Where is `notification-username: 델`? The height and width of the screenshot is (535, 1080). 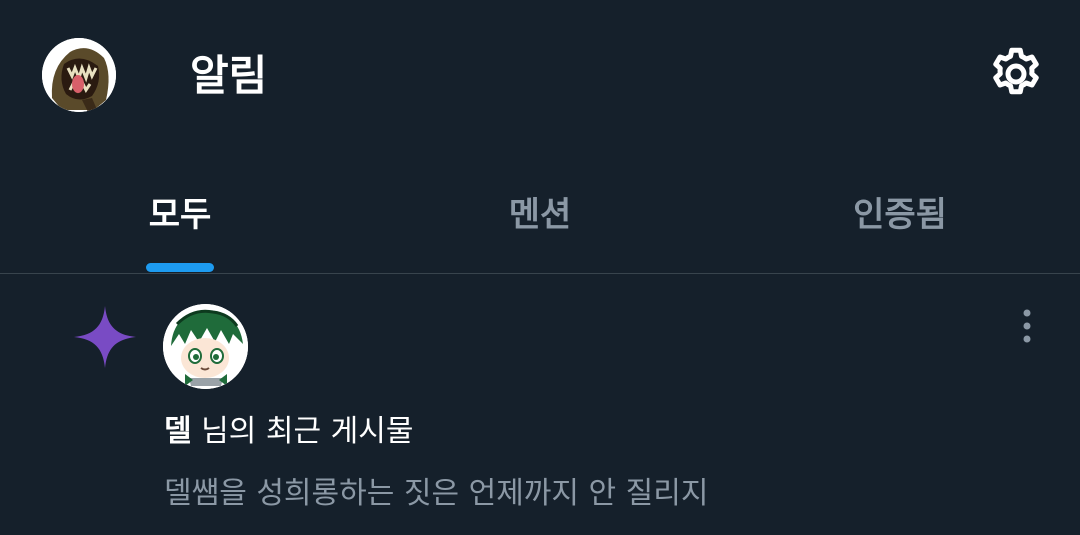
notification-username: 델 is located at coordinates (178, 431).